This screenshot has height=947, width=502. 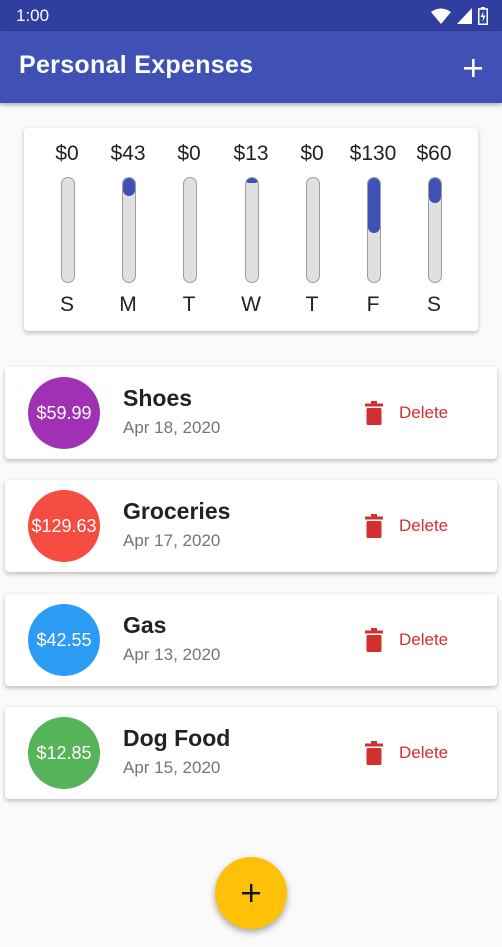 I want to click on transaction-title: Shoes, so click(x=158, y=398).